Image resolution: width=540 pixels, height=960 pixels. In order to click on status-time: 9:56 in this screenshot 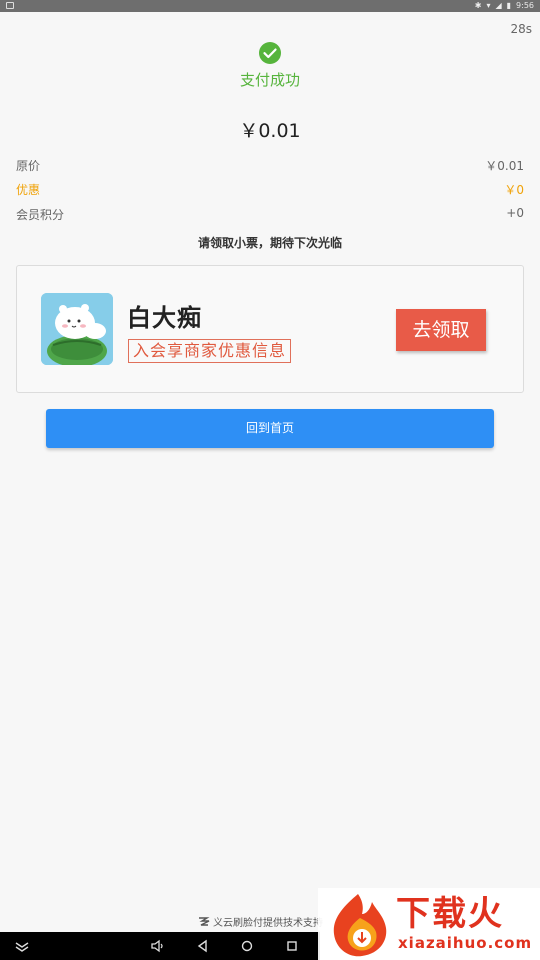, I will do `click(525, 5)`.